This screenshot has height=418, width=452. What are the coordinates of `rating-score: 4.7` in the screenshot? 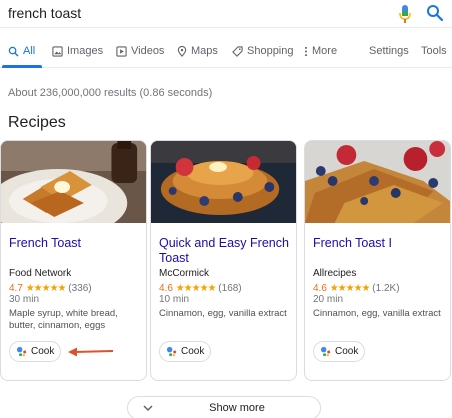 It's located at (16, 288).